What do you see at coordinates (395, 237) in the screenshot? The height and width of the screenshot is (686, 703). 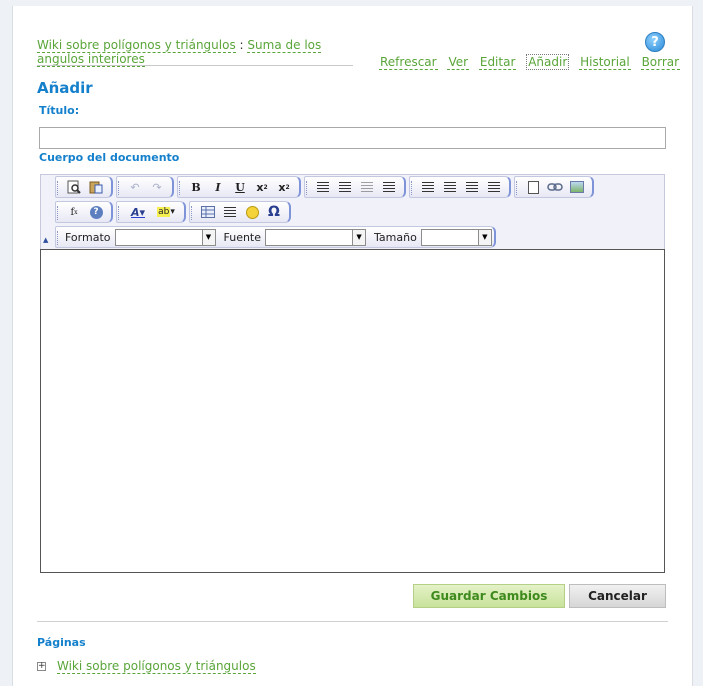 I see `size-label: Tamaño` at bounding box center [395, 237].